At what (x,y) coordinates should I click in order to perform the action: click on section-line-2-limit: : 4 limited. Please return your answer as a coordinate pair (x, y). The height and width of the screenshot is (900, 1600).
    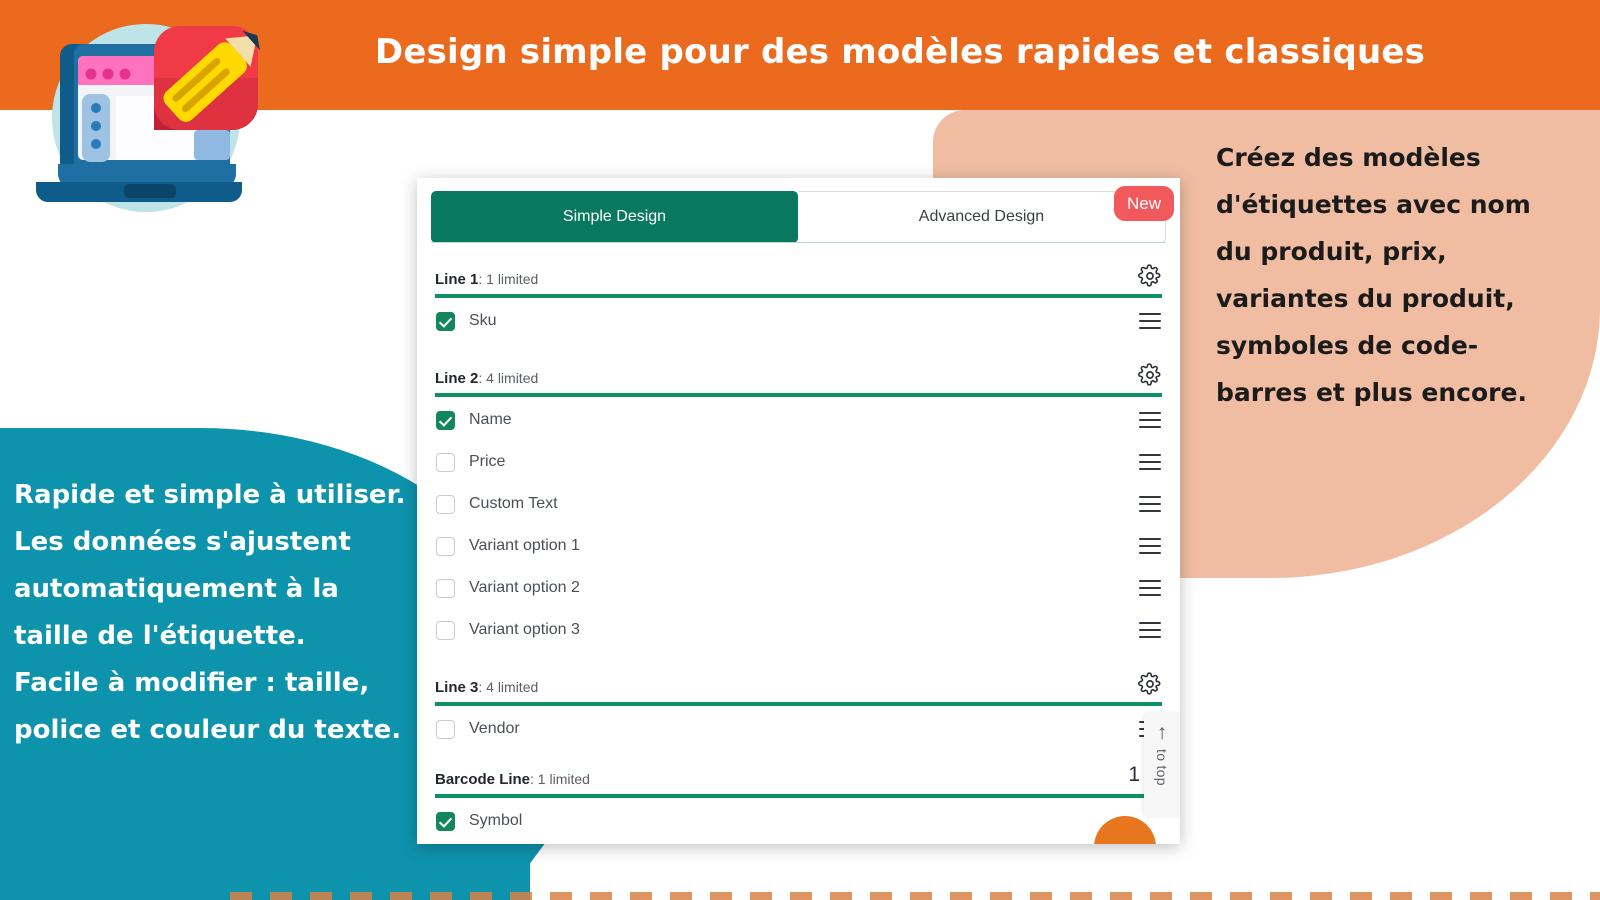
    Looking at the image, I should click on (508, 378).